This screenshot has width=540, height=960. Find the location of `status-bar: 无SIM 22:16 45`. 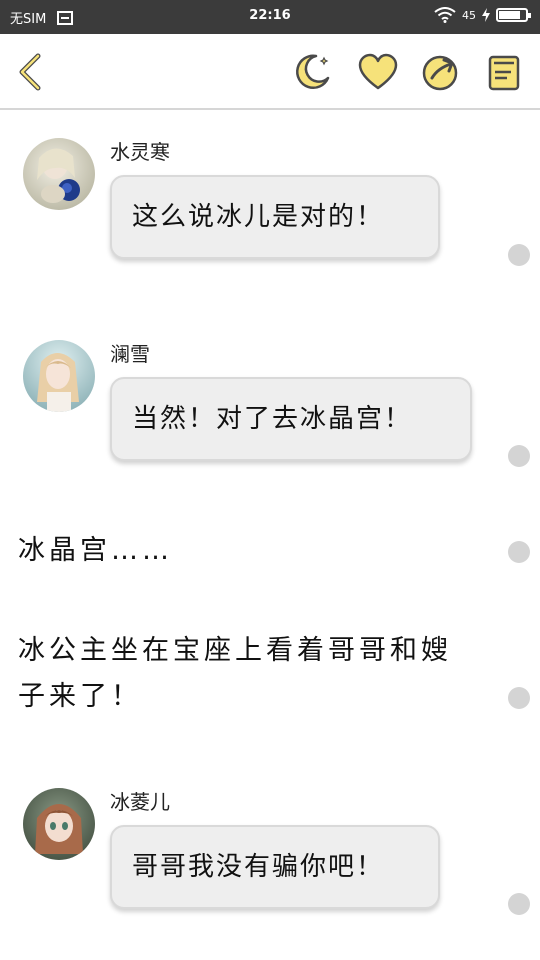

status-bar: 无SIM 22:16 45 is located at coordinates (270, 17).